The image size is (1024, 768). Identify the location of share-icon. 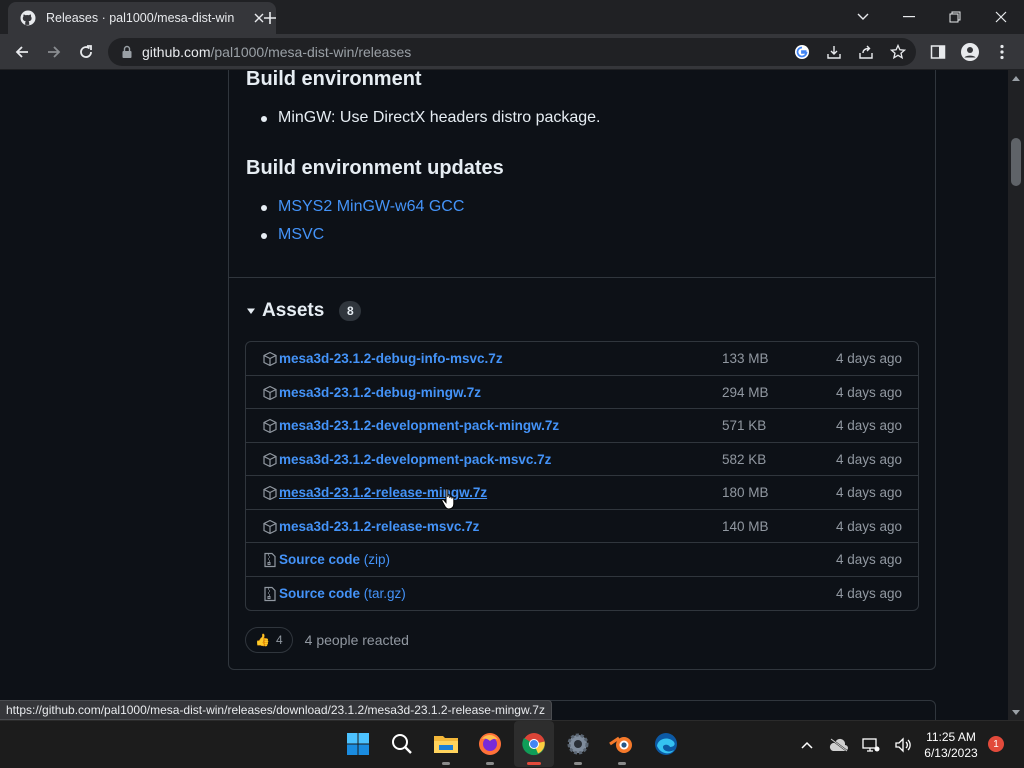
(866, 52).